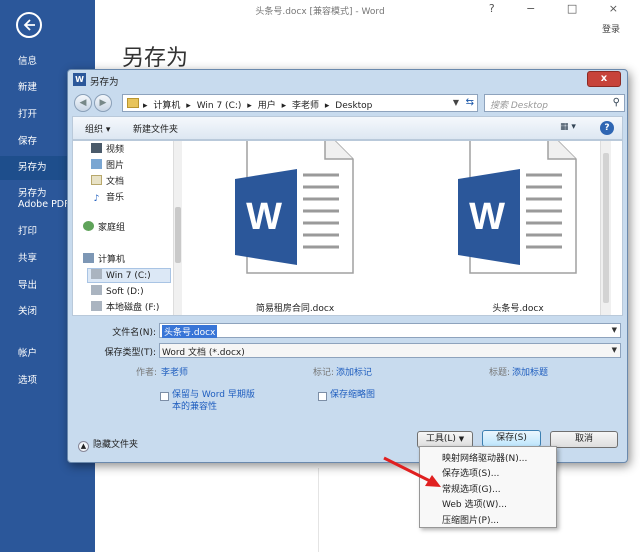  What do you see at coordinates (607, 128) in the screenshot?
I see `help-icon: ?` at bounding box center [607, 128].